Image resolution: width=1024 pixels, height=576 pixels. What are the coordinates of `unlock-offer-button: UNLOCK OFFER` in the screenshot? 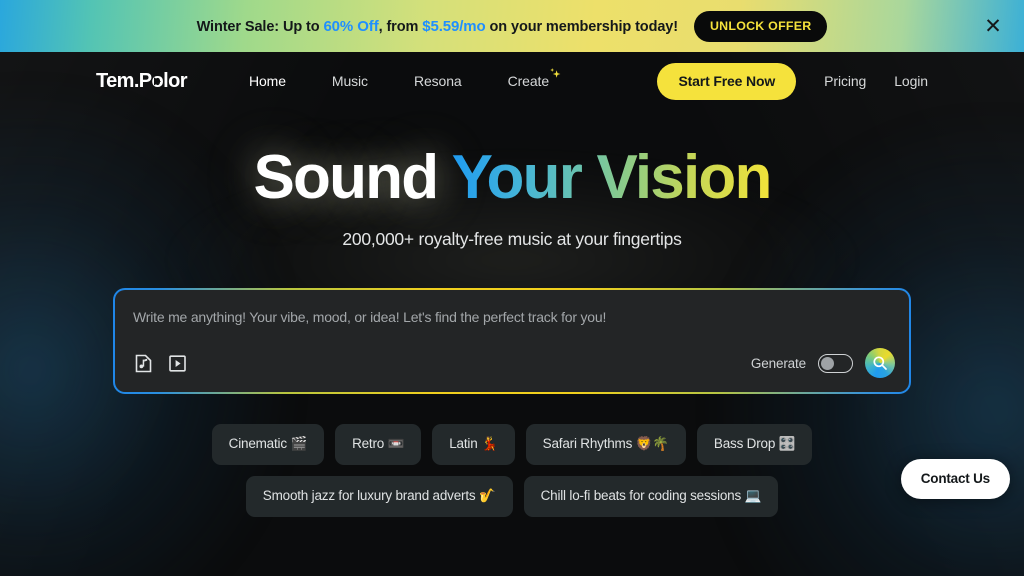 It's located at (760, 26).